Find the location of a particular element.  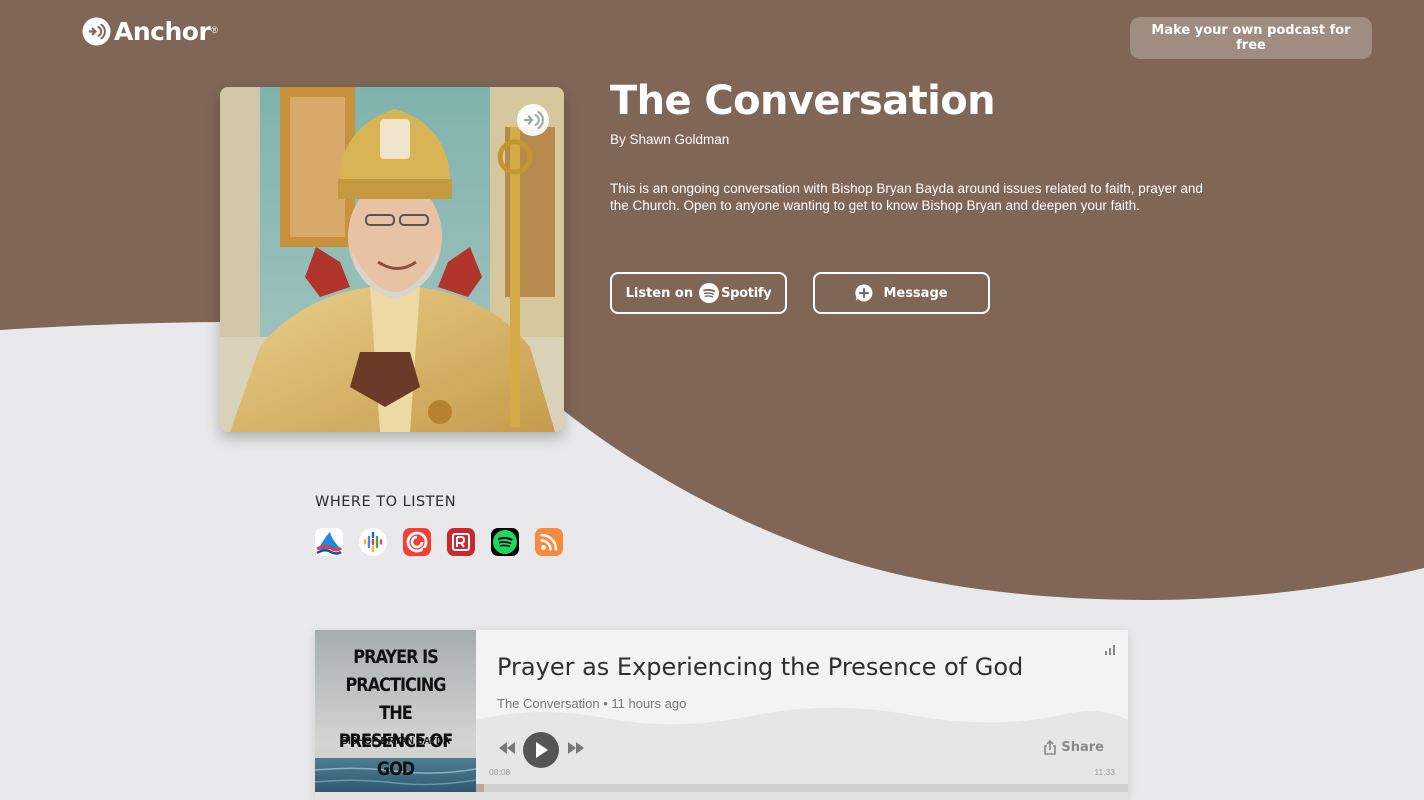

spotify-logo: Spotify is located at coordinates (735, 293).